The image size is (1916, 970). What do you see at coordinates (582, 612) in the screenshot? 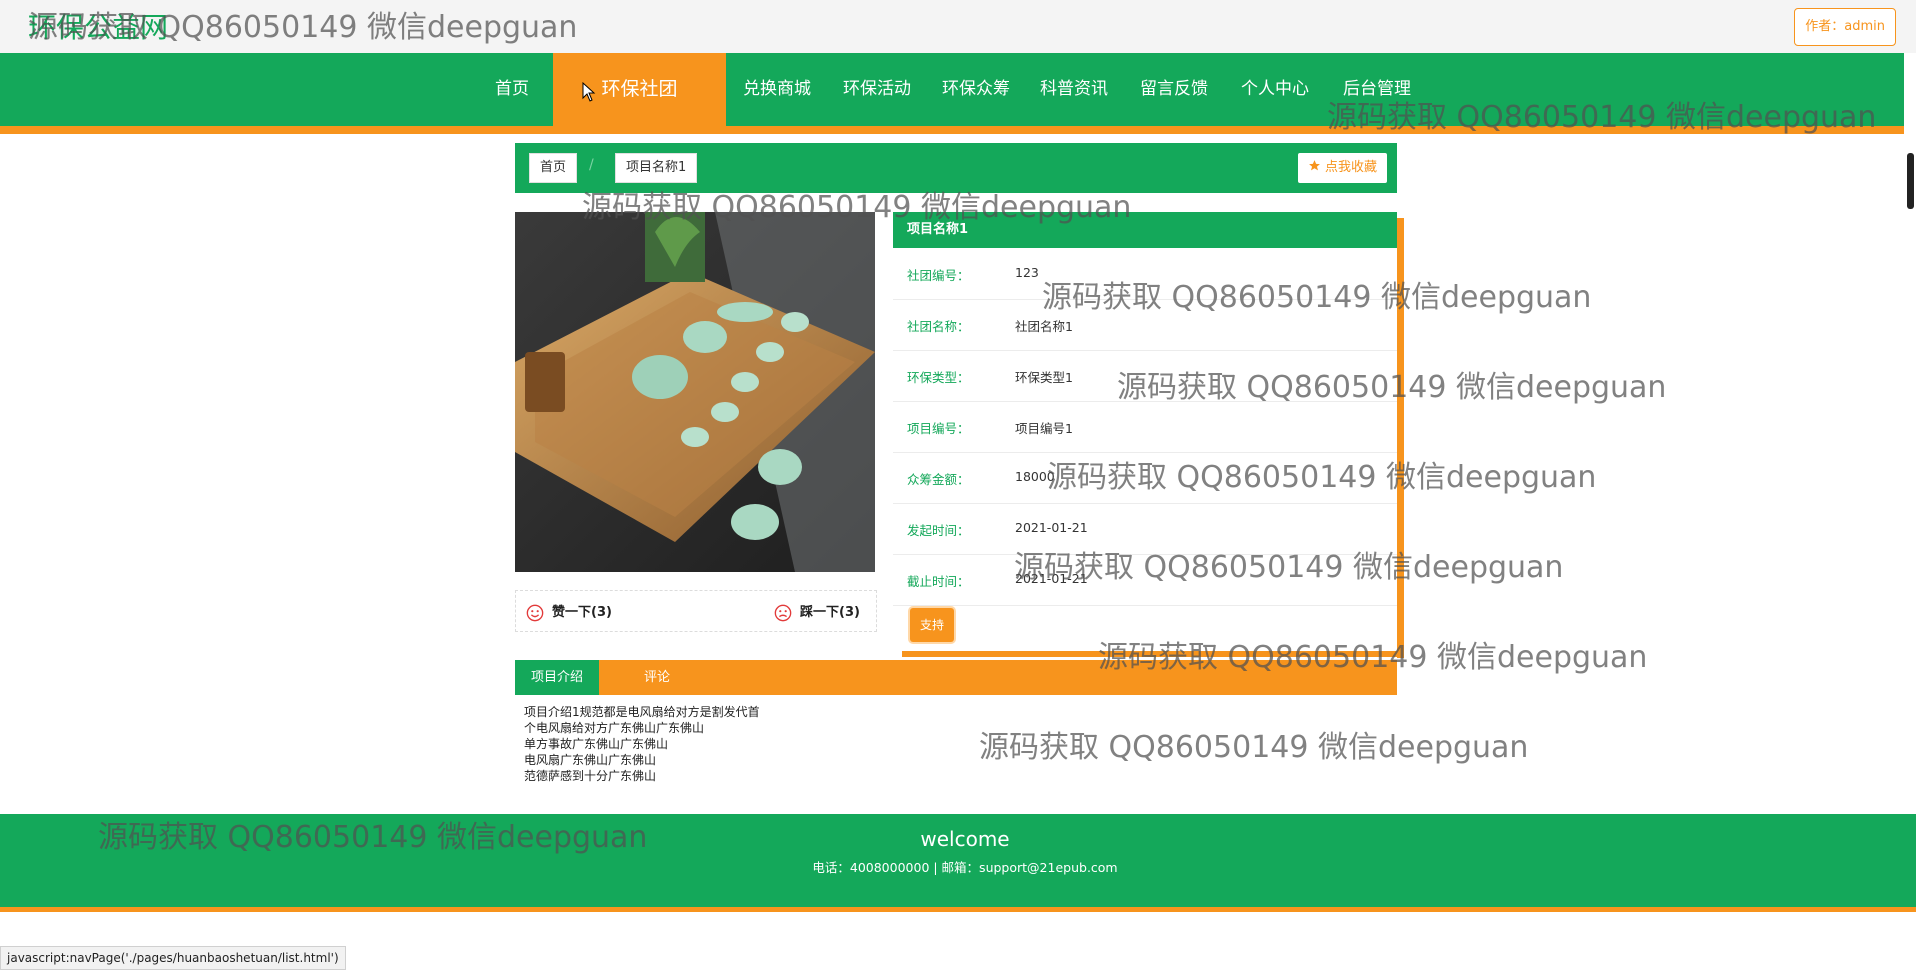
I see `like-label: 赞一下(3)` at bounding box center [582, 612].